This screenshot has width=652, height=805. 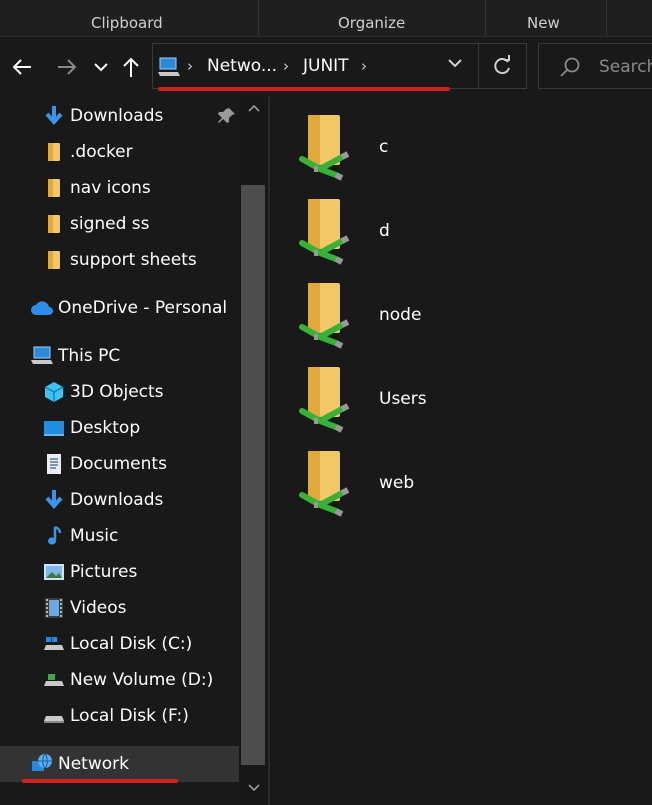 I want to click on forward-button, so click(x=67, y=67).